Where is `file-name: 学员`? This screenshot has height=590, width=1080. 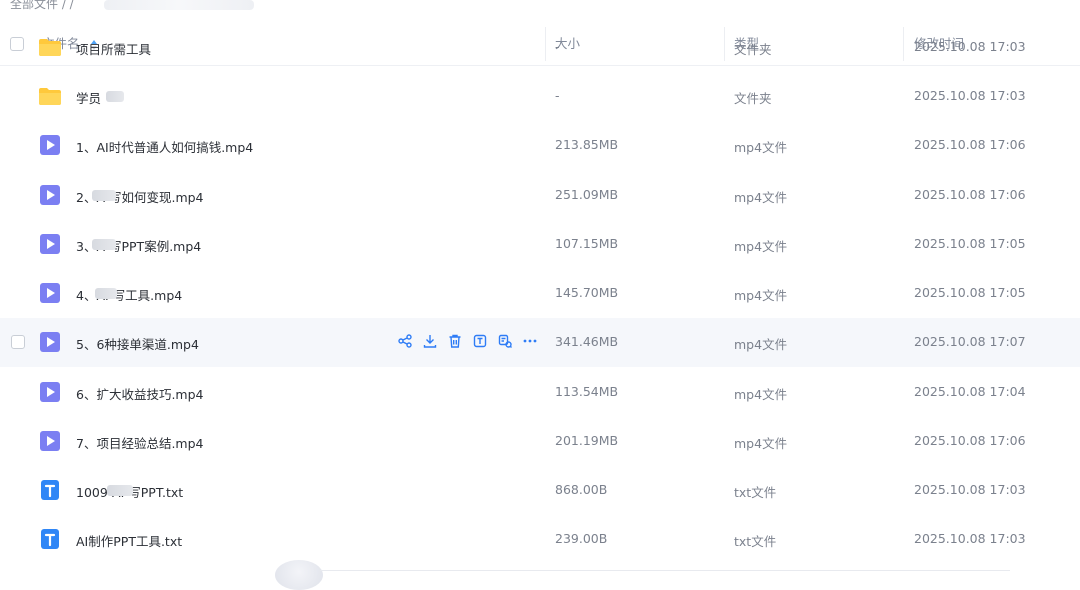 file-name: 学员 is located at coordinates (88, 97).